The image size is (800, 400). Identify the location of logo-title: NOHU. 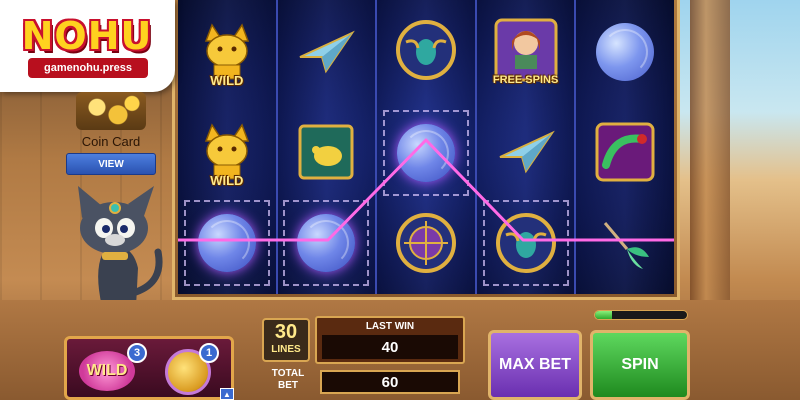
(87, 36).